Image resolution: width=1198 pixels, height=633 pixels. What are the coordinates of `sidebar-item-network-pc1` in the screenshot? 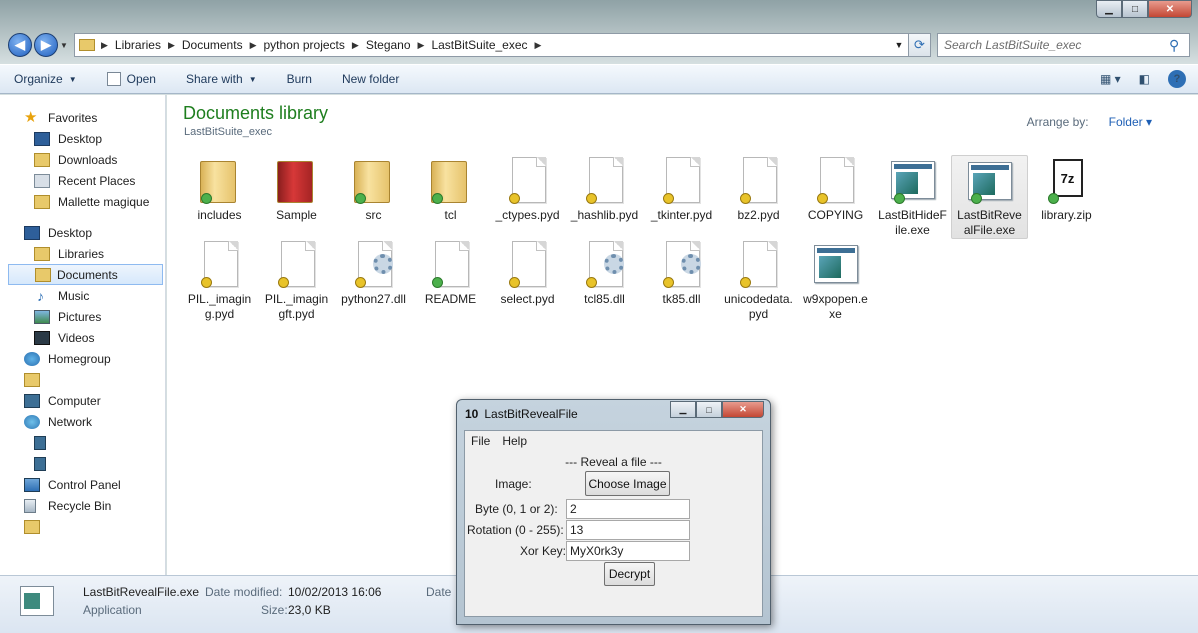 It's located at (82, 442).